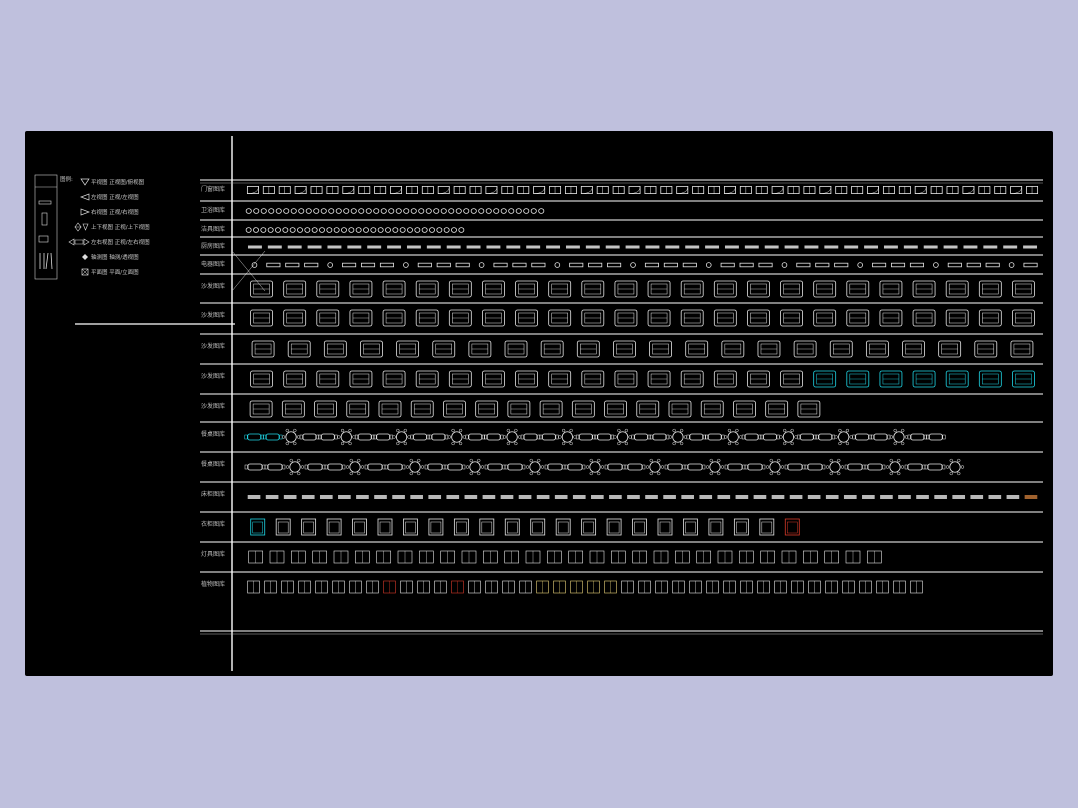  Describe the element at coordinates (115, 257) in the screenshot. I see `legend-item-label: 轴测图 轴测/透视图` at that location.